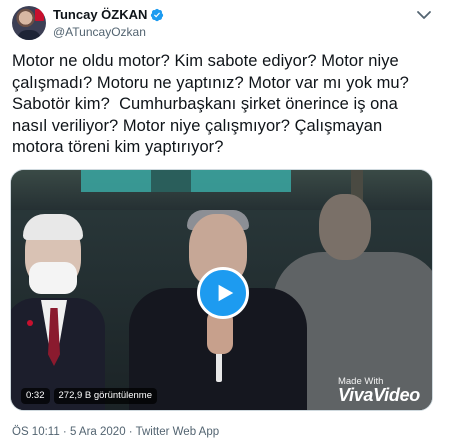 The image size is (450, 444). I want to click on vivavideo-watermark: Made With VivaVideo, so click(379, 391).